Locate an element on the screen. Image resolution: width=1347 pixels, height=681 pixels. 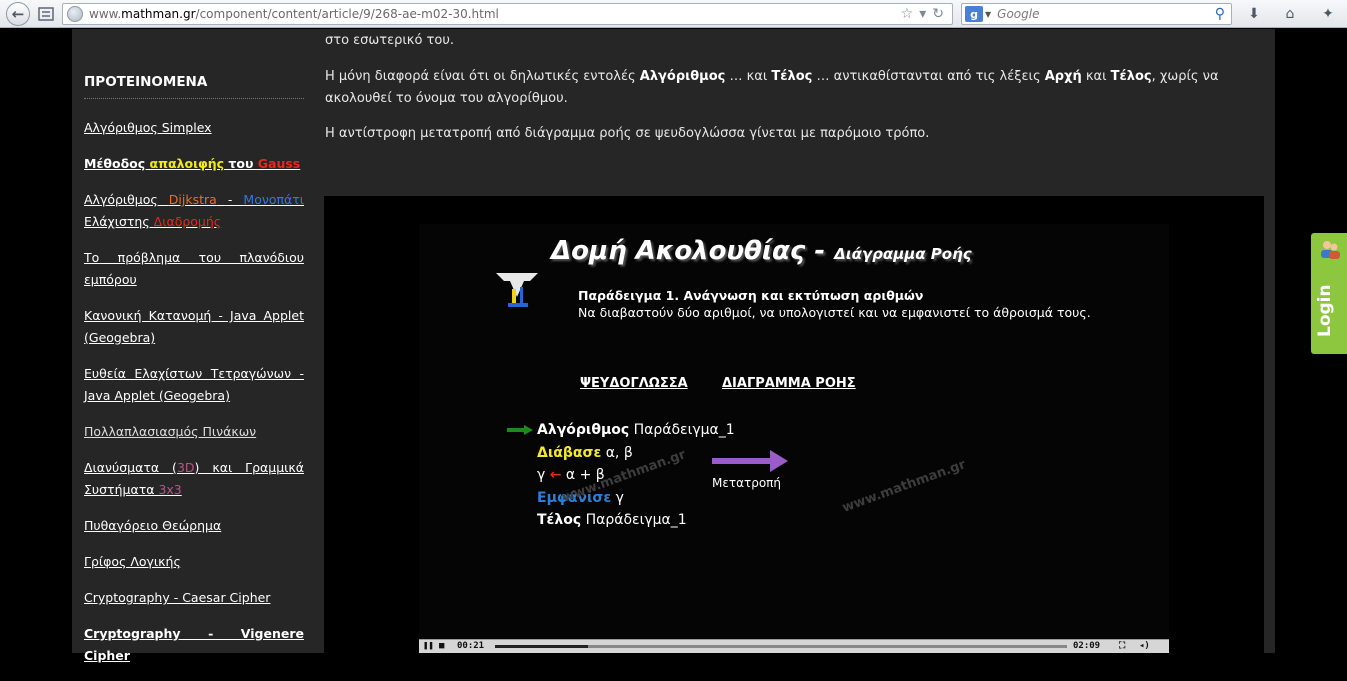
bookmark-star-icon: ☆ is located at coordinates (907, 14).